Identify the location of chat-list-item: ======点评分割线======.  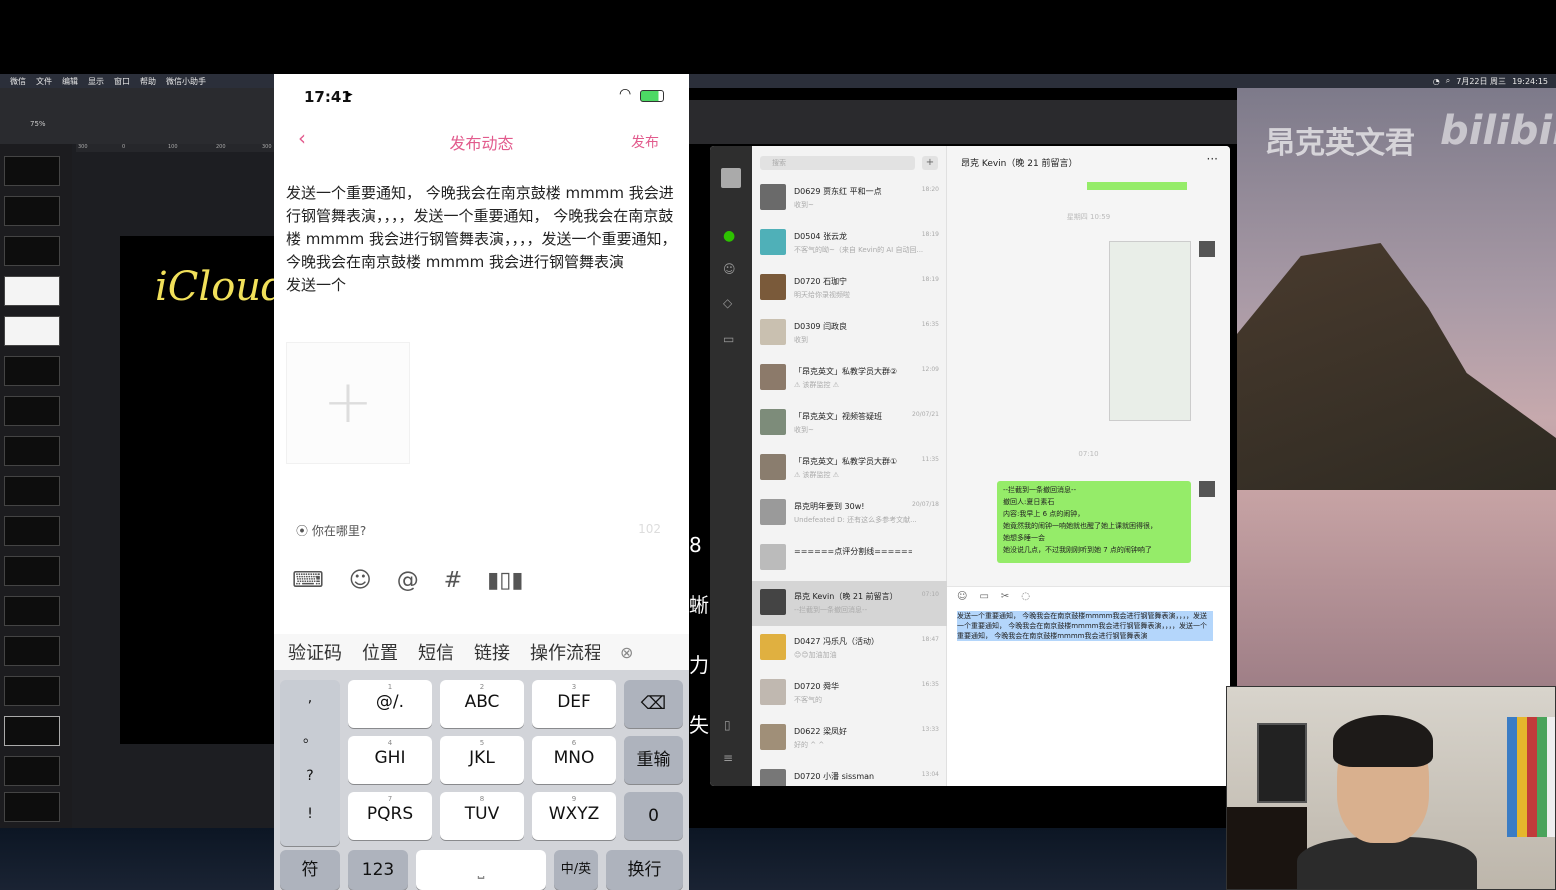
(849, 558).